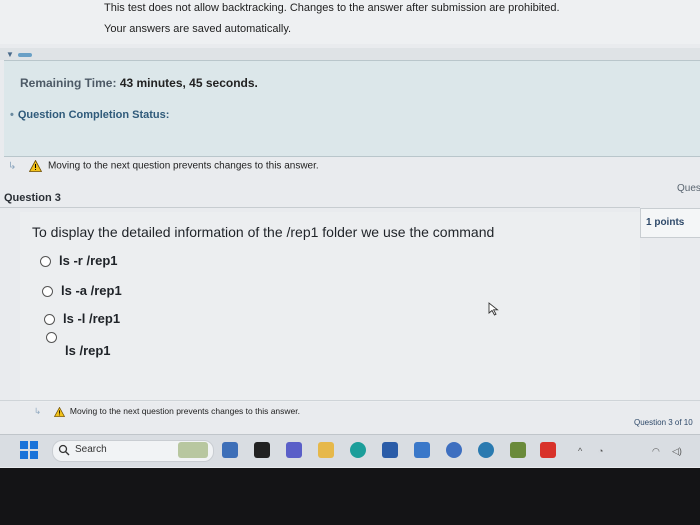 Image resolution: width=700 pixels, height=525 pixels. Describe the element at coordinates (580, 451) in the screenshot. I see `chevron-up-icon: ^` at that location.